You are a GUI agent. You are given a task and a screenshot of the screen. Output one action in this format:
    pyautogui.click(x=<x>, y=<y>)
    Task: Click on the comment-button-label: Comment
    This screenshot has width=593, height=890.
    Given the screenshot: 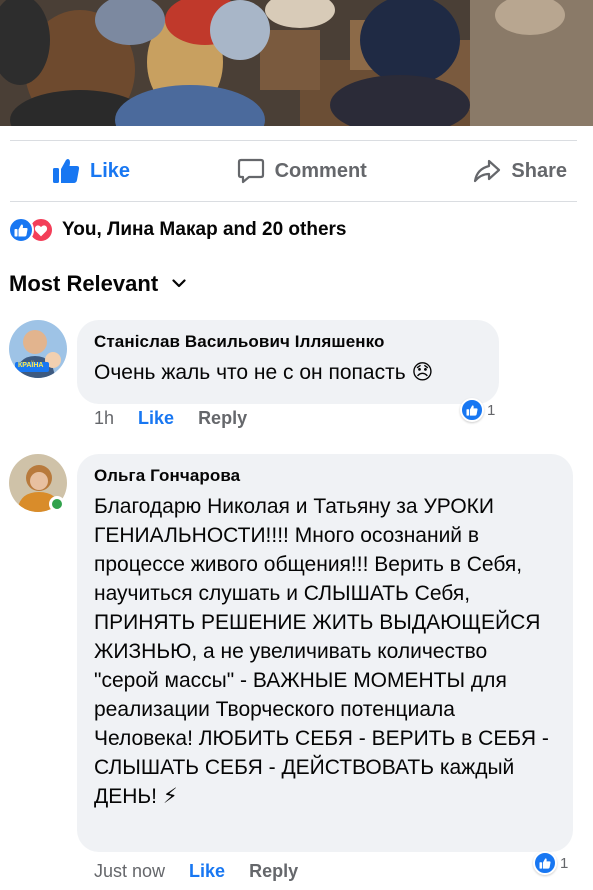 What is the action you would take?
    pyautogui.click(x=320, y=170)
    